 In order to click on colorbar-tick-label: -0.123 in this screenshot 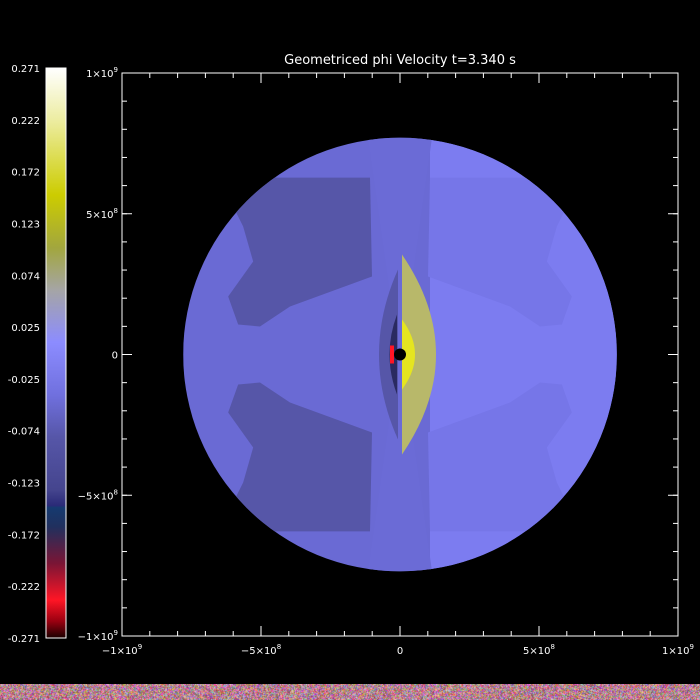, I will do `click(24, 484)`.